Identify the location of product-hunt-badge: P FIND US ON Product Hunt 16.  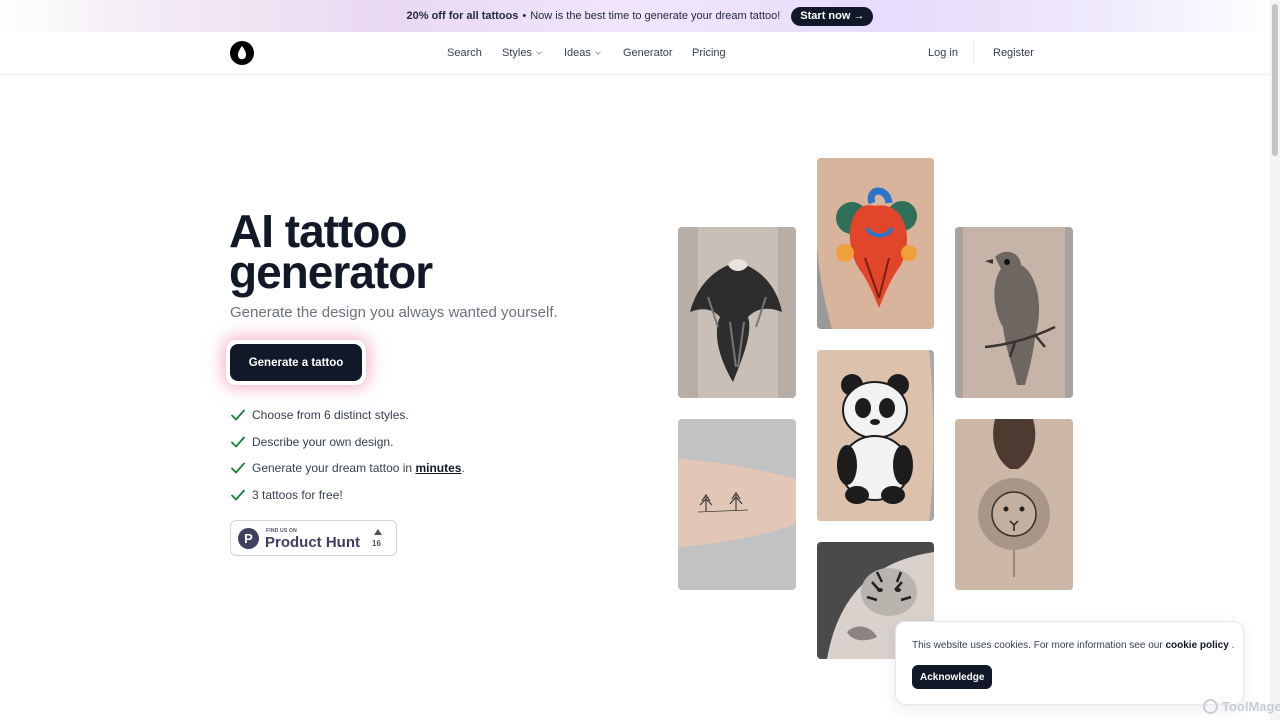
(313, 538).